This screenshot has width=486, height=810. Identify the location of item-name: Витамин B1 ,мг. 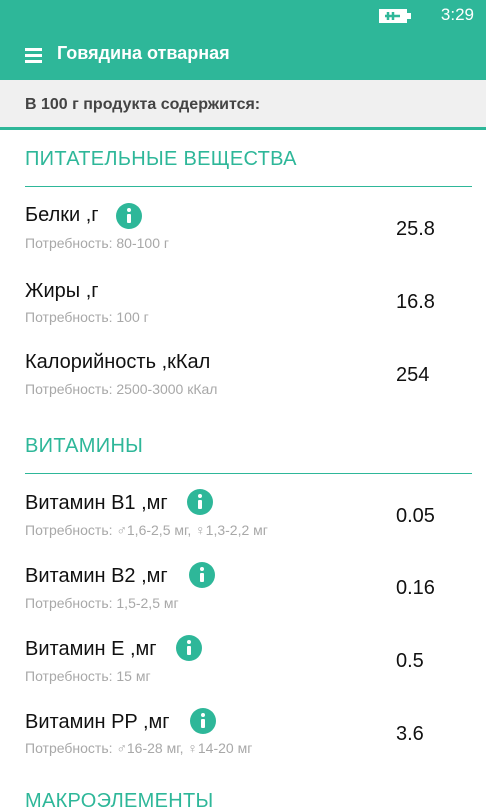
(96, 503).